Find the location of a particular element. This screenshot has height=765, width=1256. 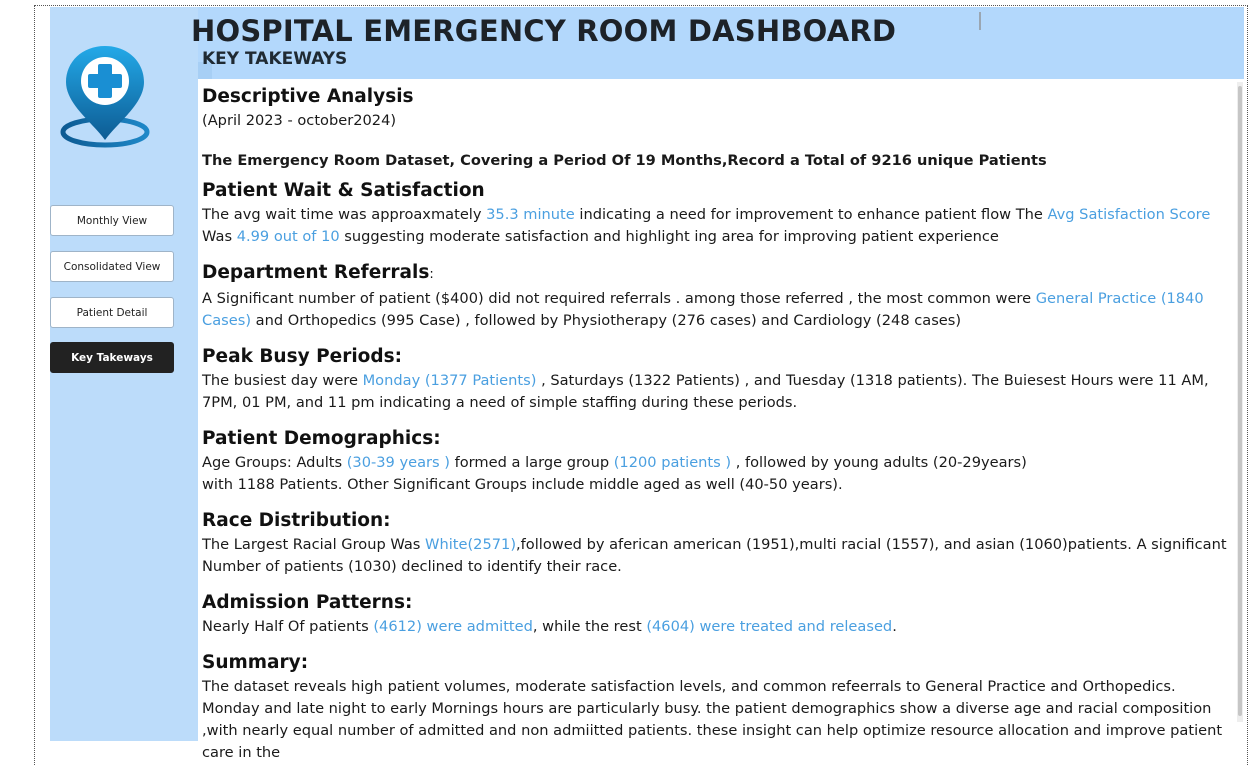

hospital-location-pin-icon is located at coordinates (105, 97).